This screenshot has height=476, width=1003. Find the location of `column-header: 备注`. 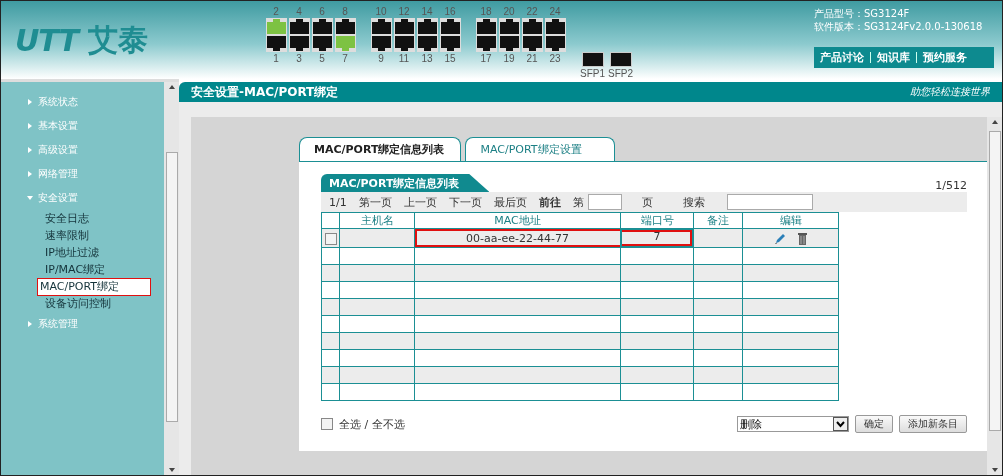

column-header: 备注 is located at coordinates (718, 220).